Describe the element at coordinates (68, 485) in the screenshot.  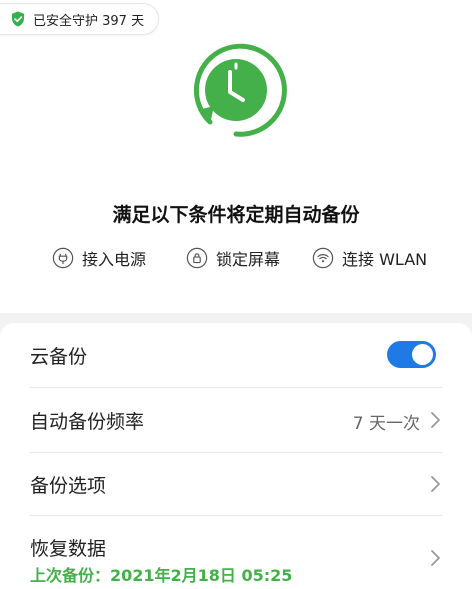
I see `backup-options-label: 备份选项` at that location.